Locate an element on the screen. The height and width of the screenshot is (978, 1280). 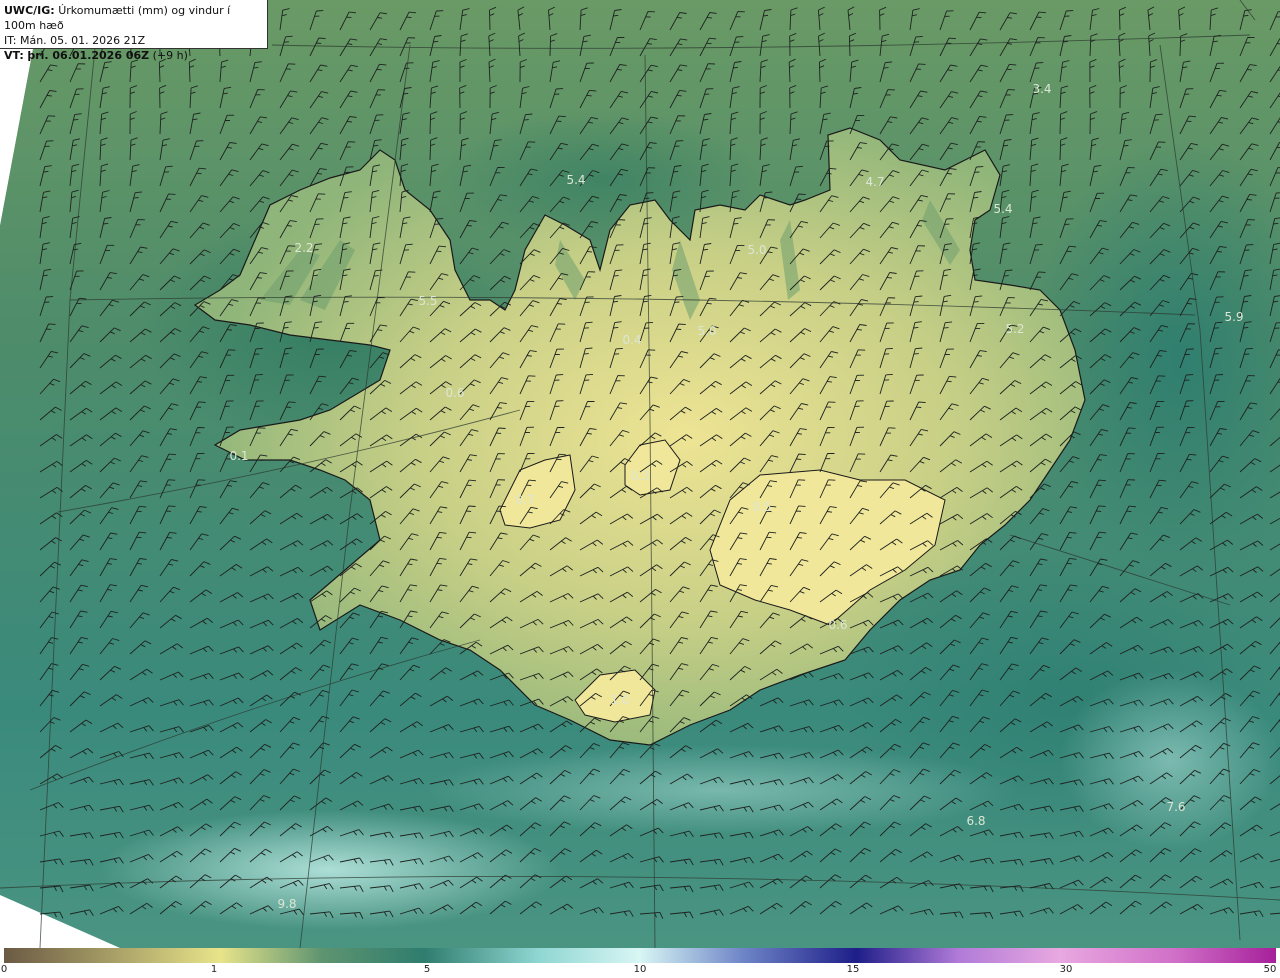
product-name: UWC/IG: is located at coordinates (29, 10).